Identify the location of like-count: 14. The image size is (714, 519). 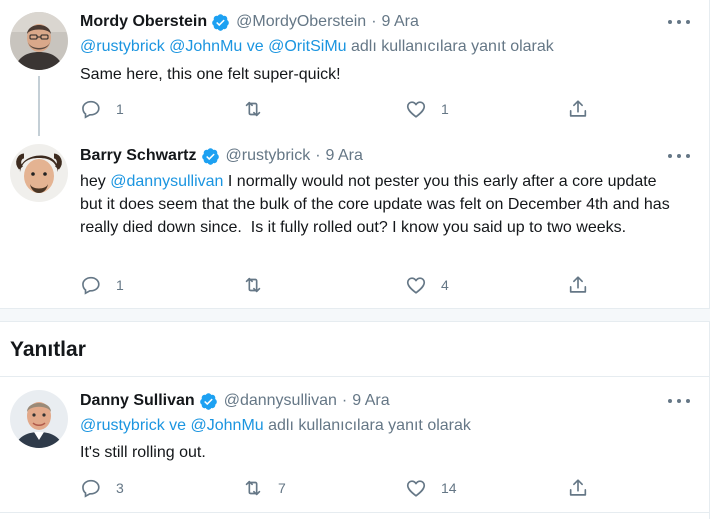
(449, 488).